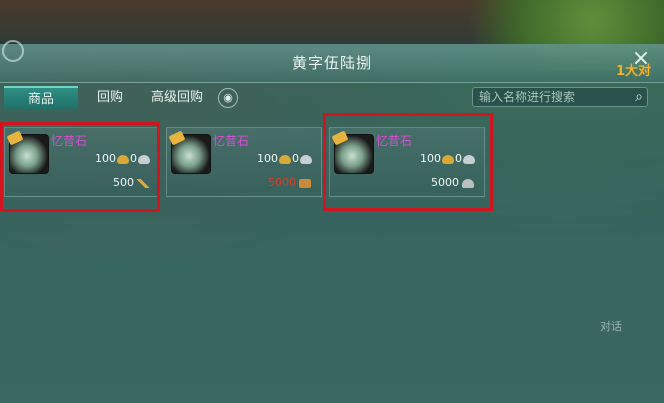  What do you see at coordinates (305, 183) in the screenshot?
I see `chest-icon` at bounding box center [305, 183].